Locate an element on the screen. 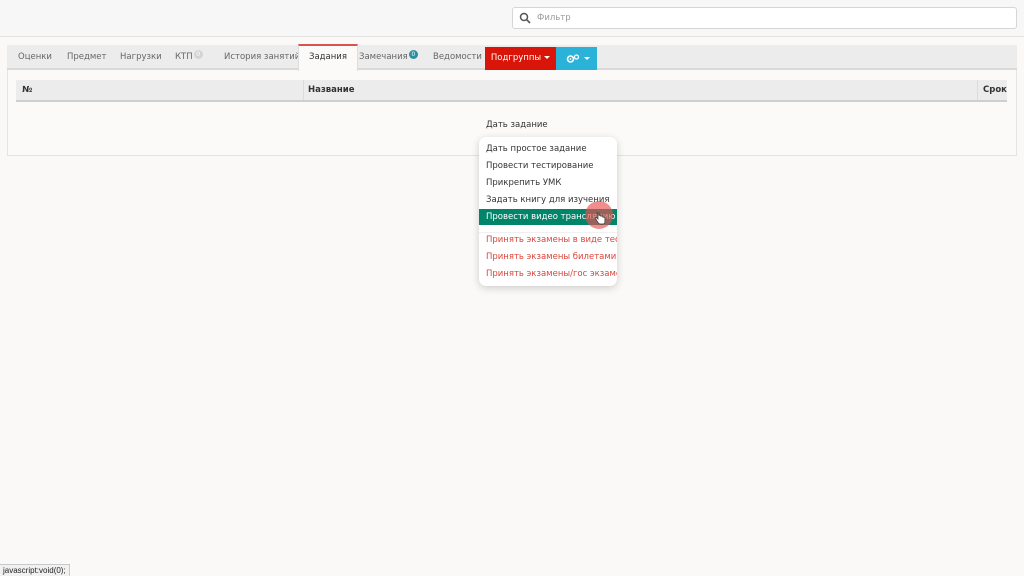  tab-label: Ведомости is located at coordinates (457, 57).